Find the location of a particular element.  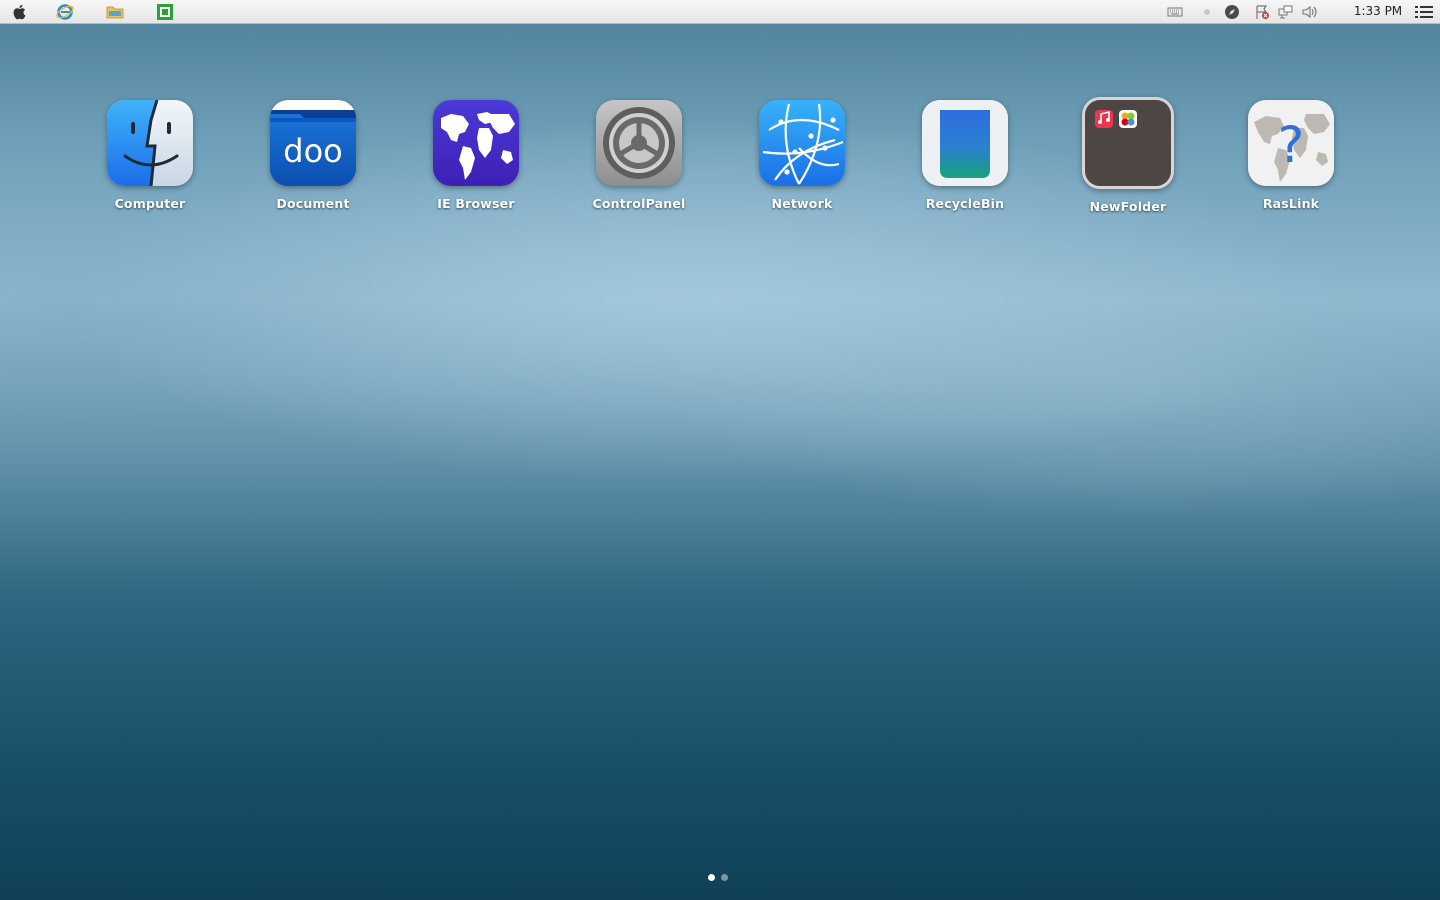

ie-browser-icon is located at coordinates (65, 12).